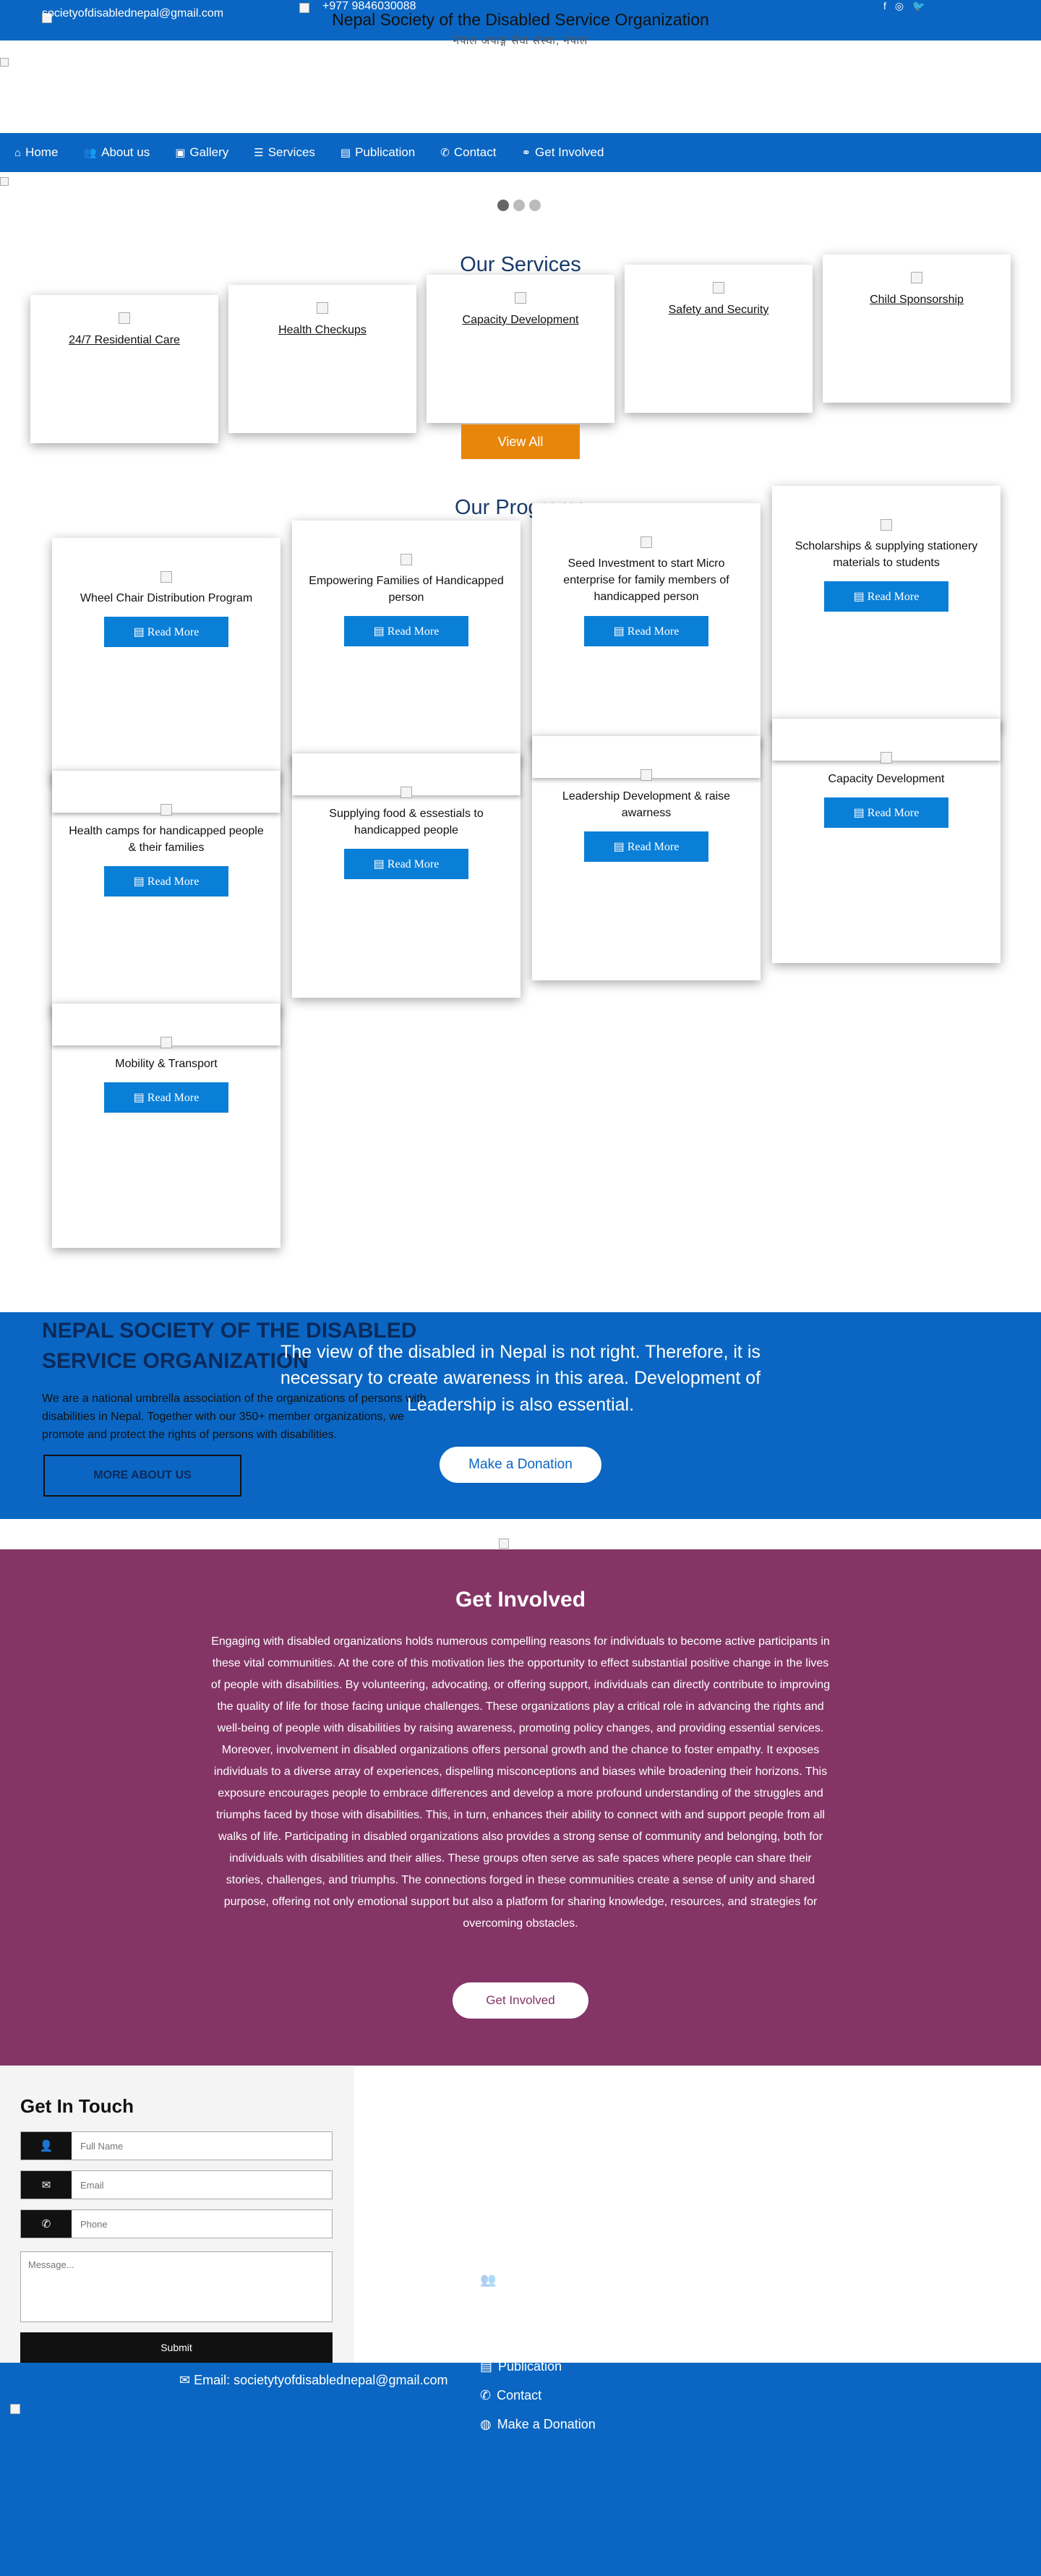 This screenshot has width=1041, height=2576. I want to click on service-card: Safety and Security, so click(719, 339).